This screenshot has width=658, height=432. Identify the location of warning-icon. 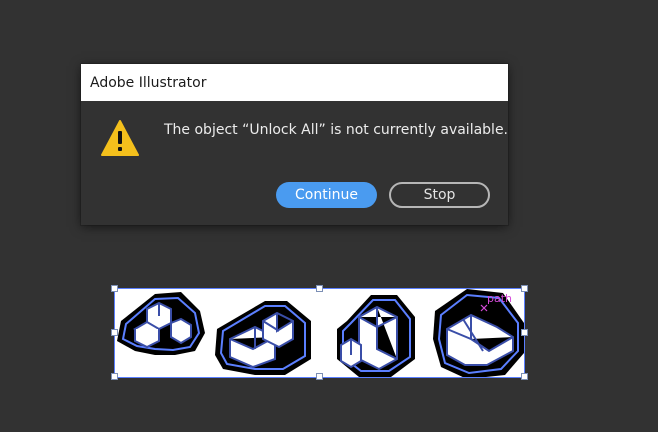
(120, 138).